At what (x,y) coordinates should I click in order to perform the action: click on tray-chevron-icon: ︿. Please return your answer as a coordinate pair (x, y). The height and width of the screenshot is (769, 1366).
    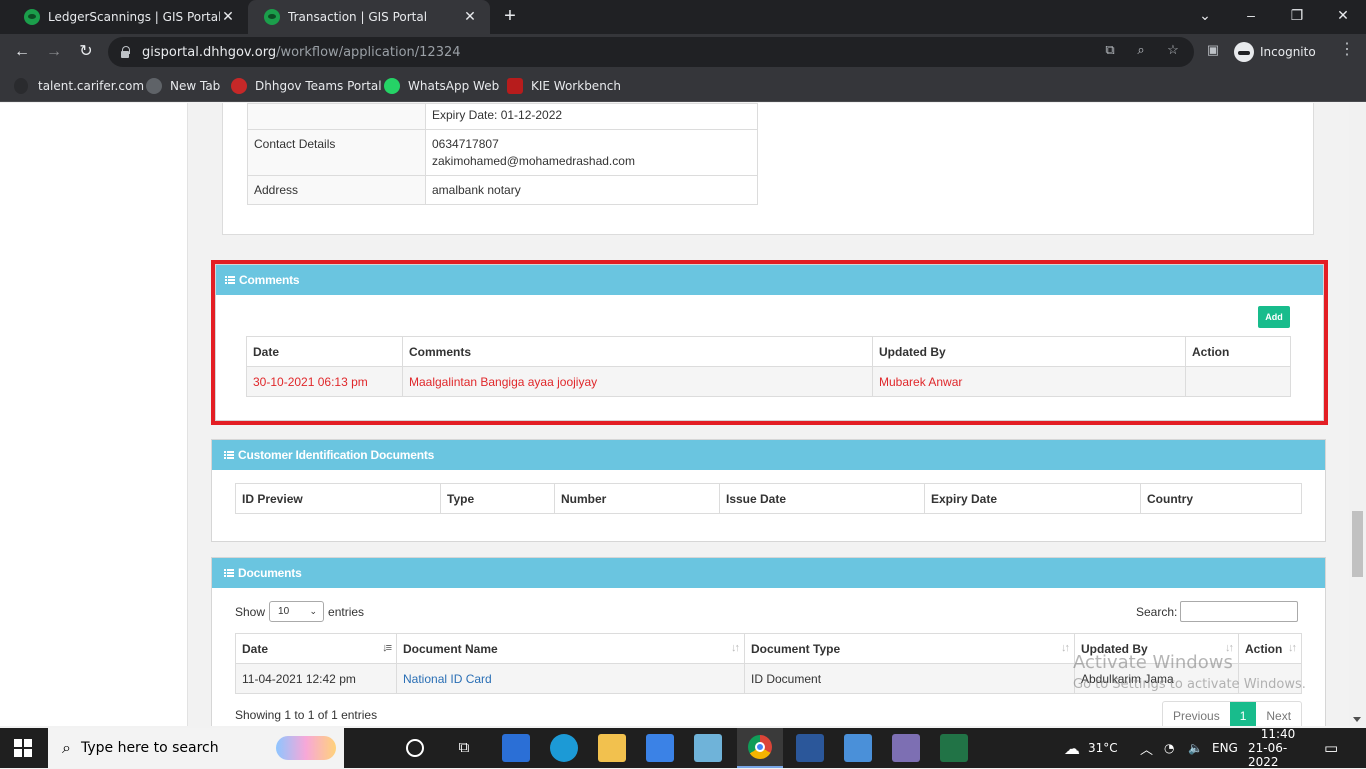
    Looking at the image, I should click on (1146, 748).